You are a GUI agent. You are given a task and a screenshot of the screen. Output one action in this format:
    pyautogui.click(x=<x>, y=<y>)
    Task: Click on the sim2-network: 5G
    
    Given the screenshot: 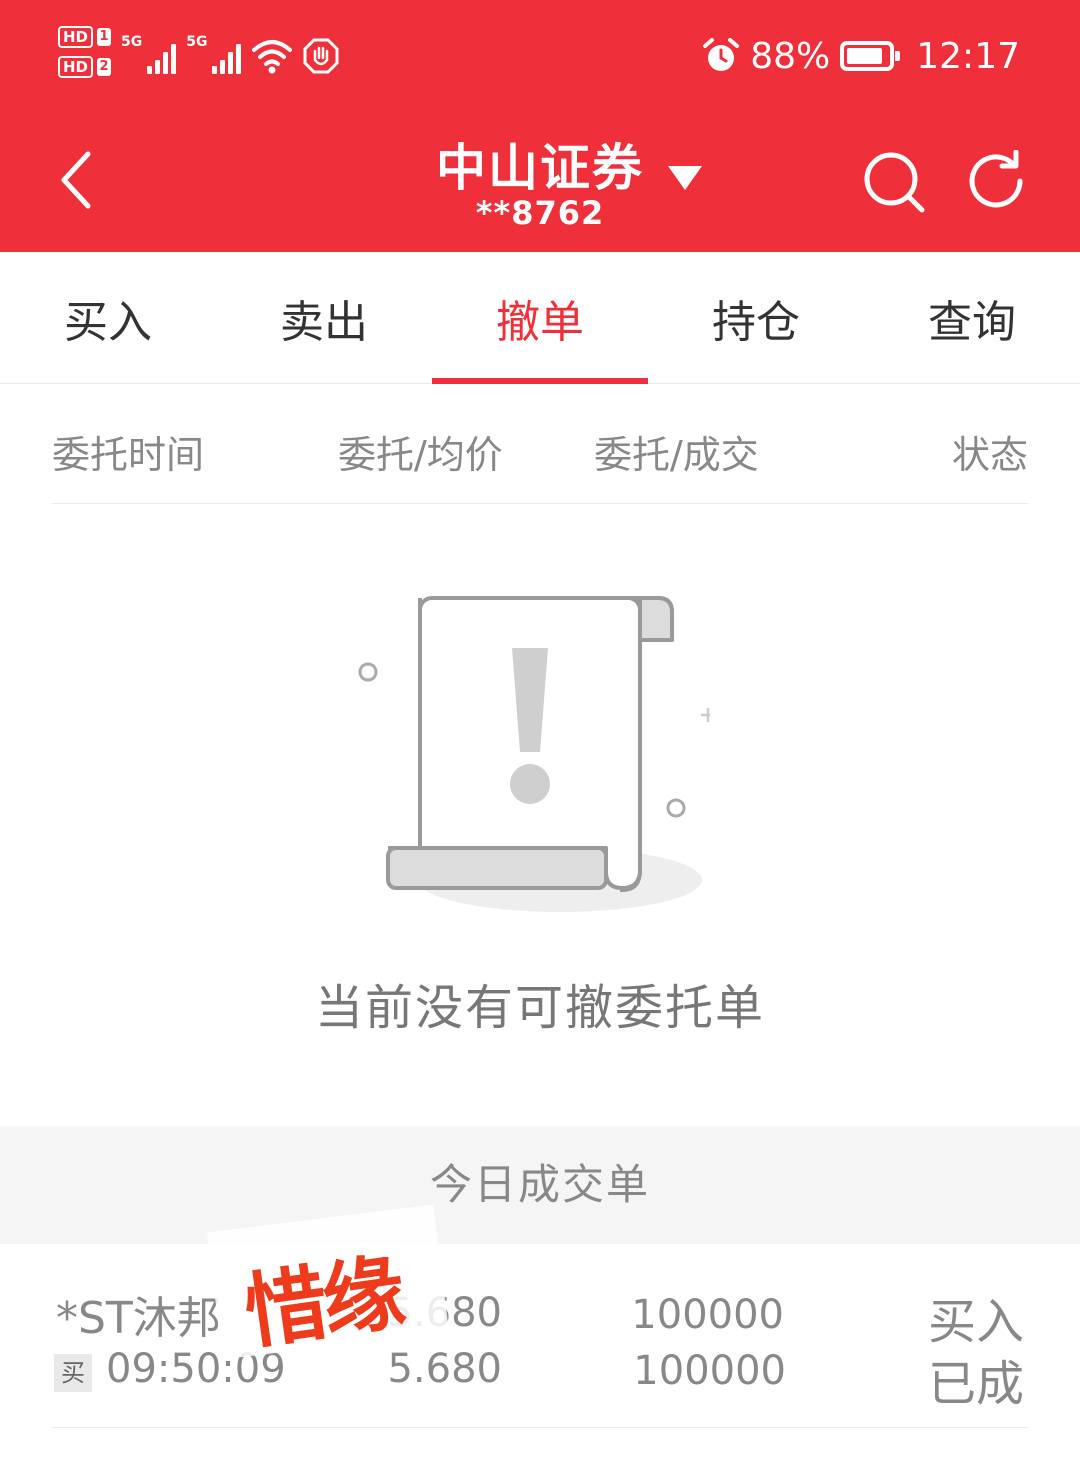 What is the action you would take?
    pyautogui.click(x=197, y=42)
    